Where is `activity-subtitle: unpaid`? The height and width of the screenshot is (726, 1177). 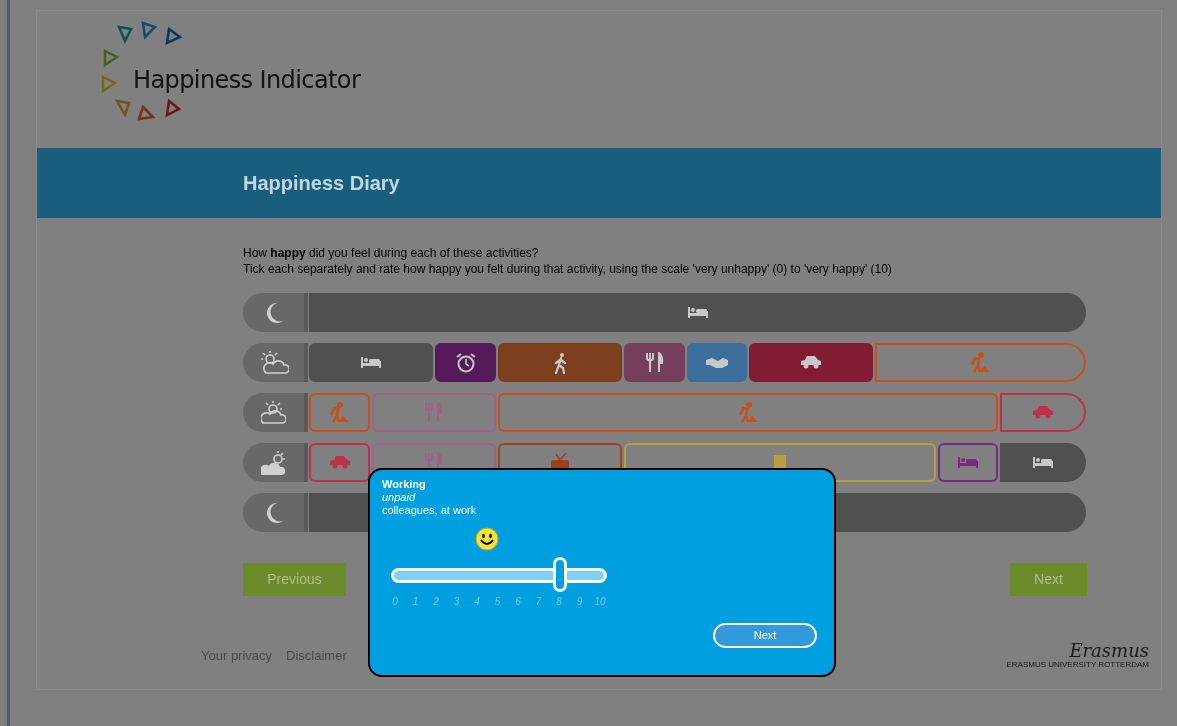 activity-subtitle: unpaid is located at coordinates (399, 497).